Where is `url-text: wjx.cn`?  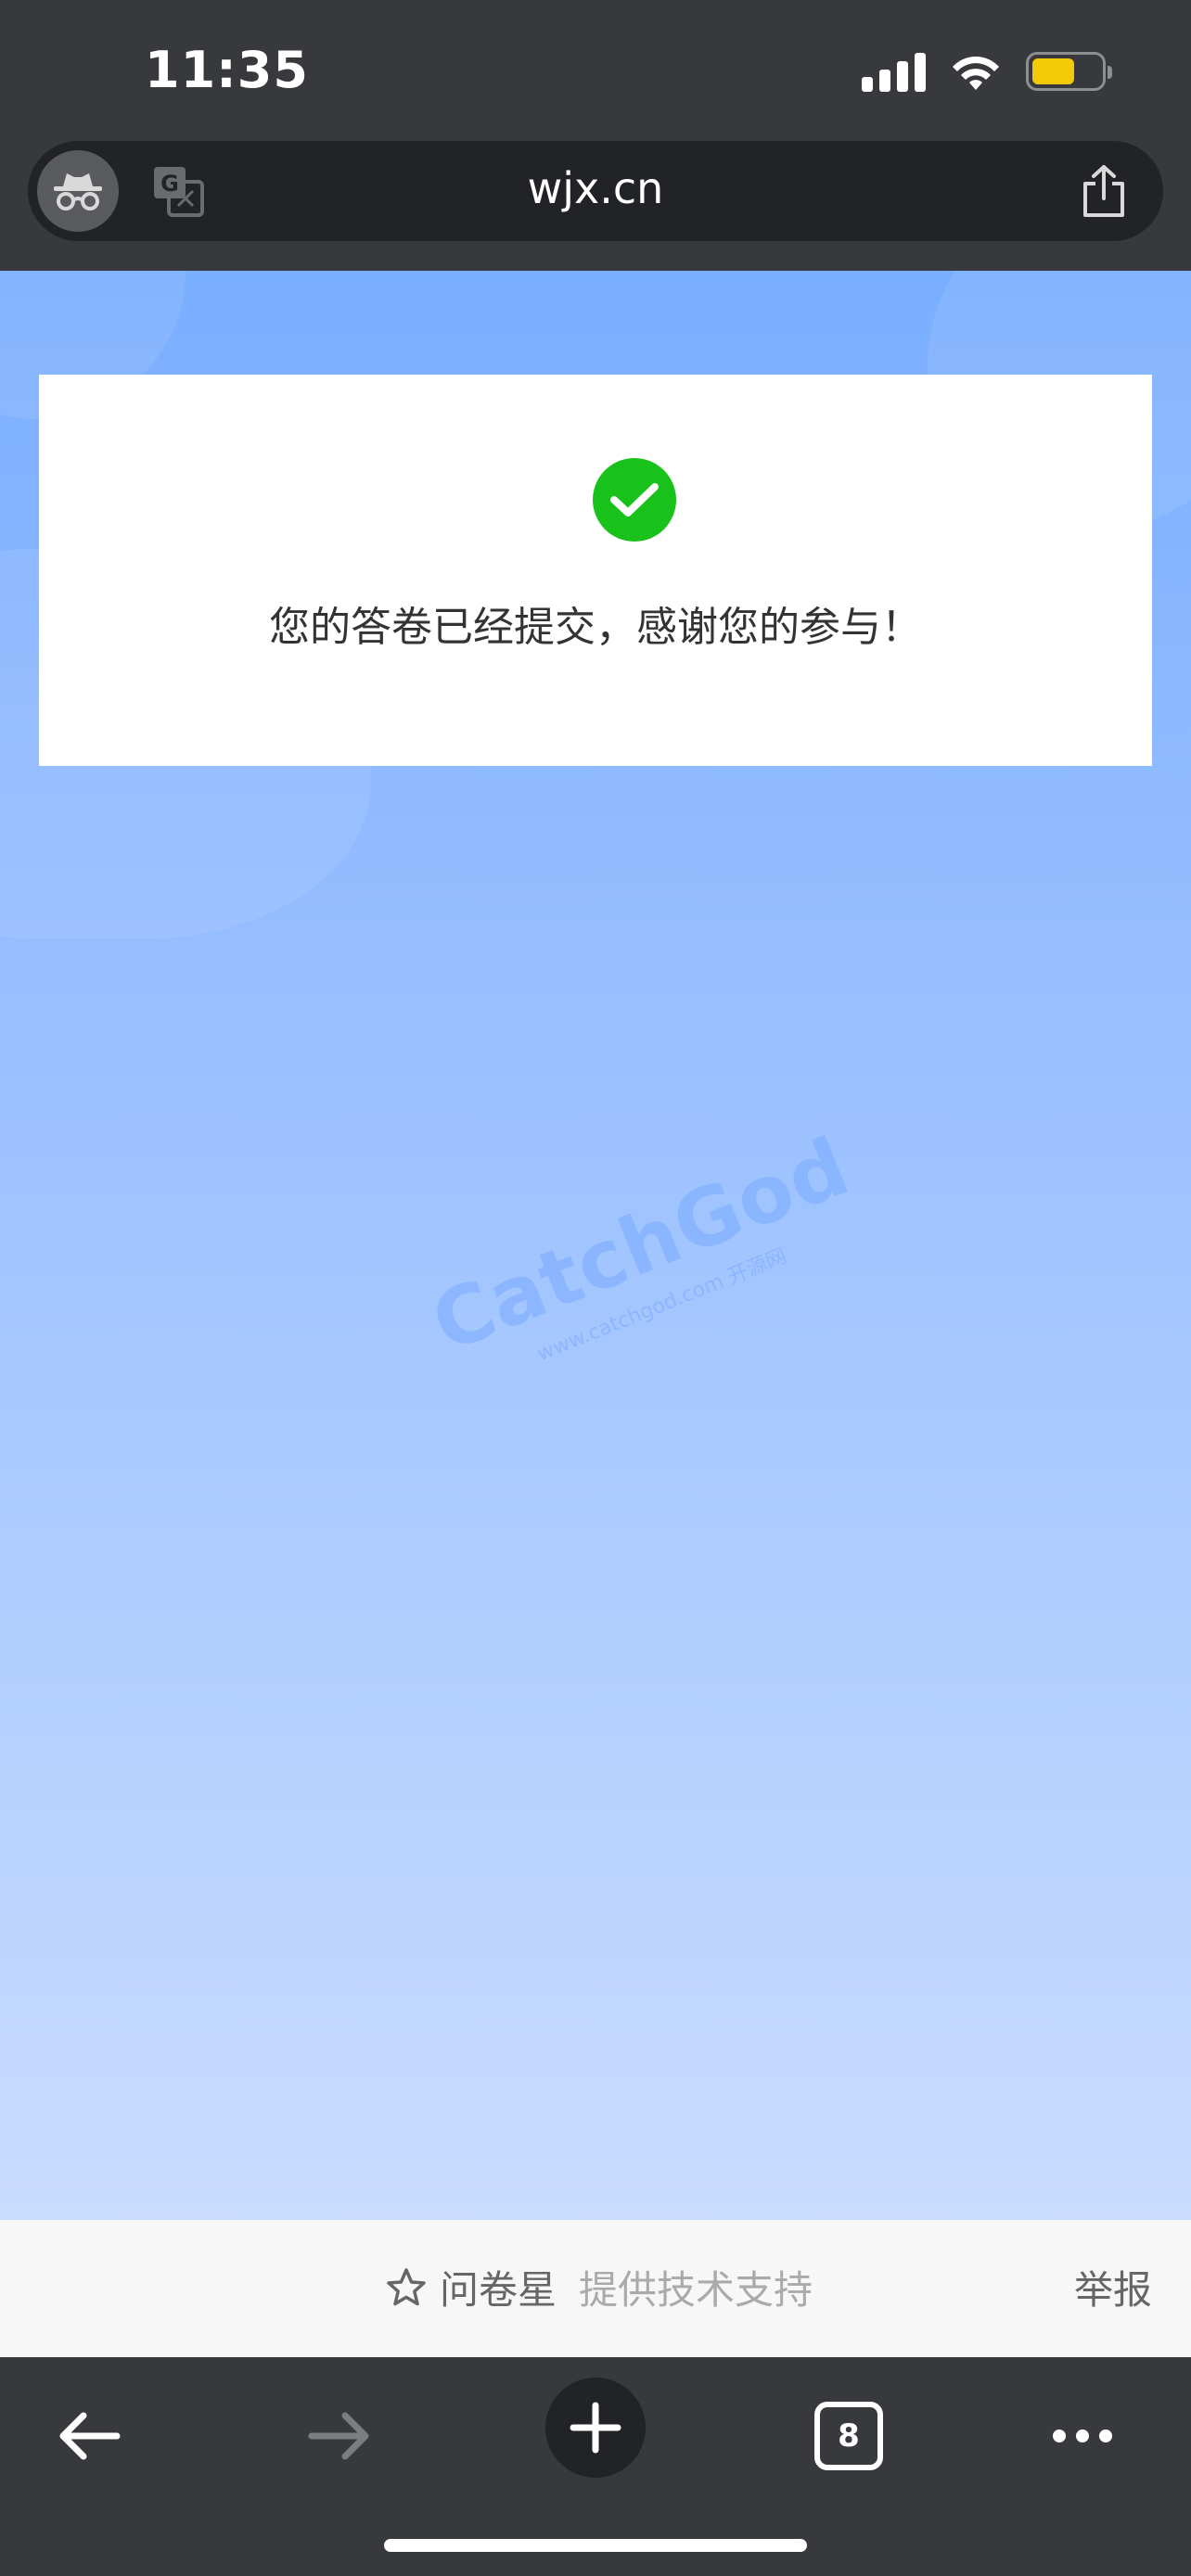
url-text: wjx.cn is located at coordinates (595, 188).